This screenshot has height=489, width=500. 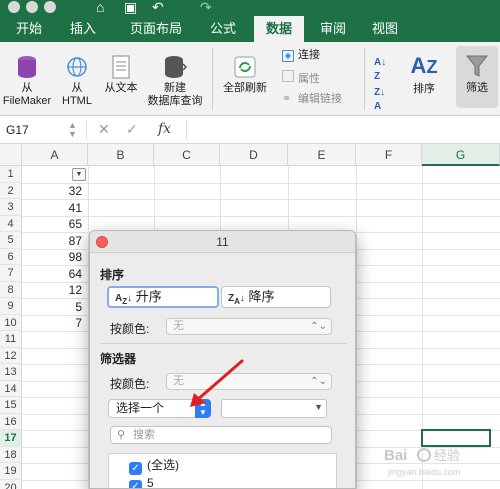 What do you see at coordinates (11, 405) in the screenshot?
I see `row-header-15: 15` at bounding box center [11, 405].